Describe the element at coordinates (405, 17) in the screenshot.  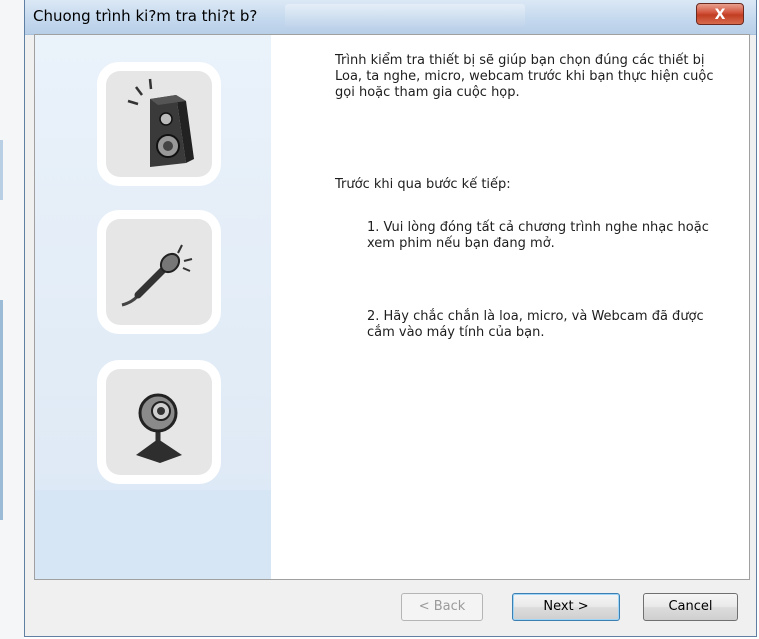
I see `titlebar-glass` at that location.